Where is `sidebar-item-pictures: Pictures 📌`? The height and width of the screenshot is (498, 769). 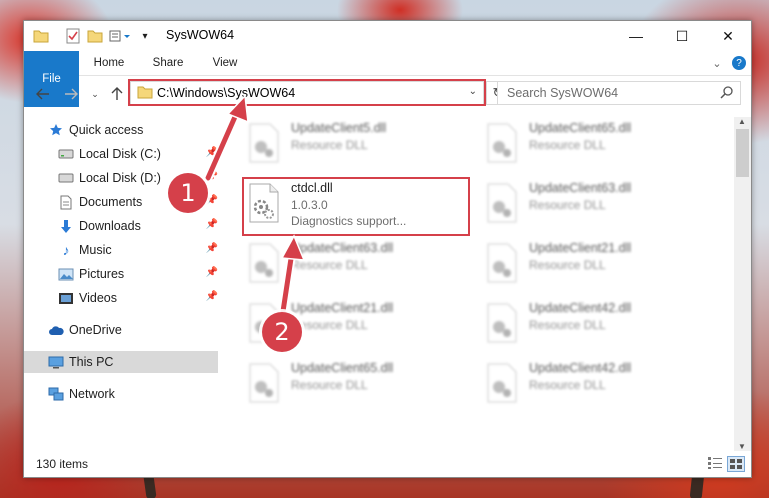 sidebar-item-pictures: Pictures 📌 is located at coordinates (121, 274).